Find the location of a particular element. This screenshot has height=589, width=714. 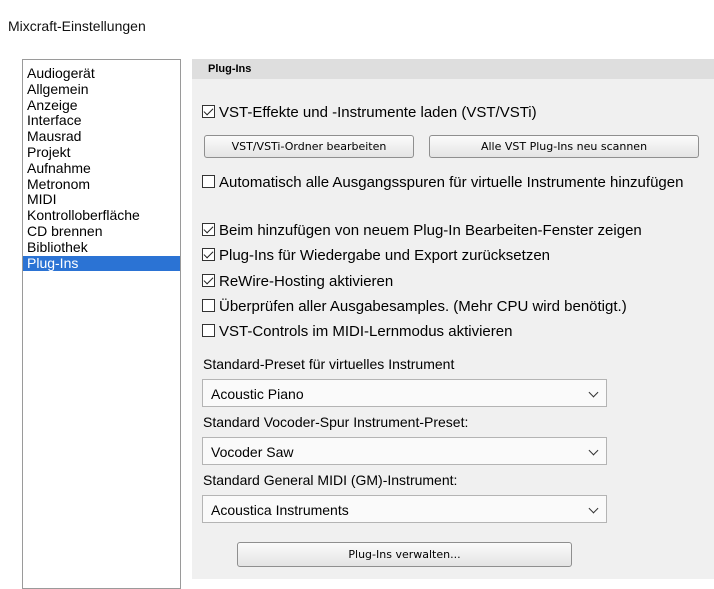

sidebar-item-interface: Interface is located at coordinates (101, 121).